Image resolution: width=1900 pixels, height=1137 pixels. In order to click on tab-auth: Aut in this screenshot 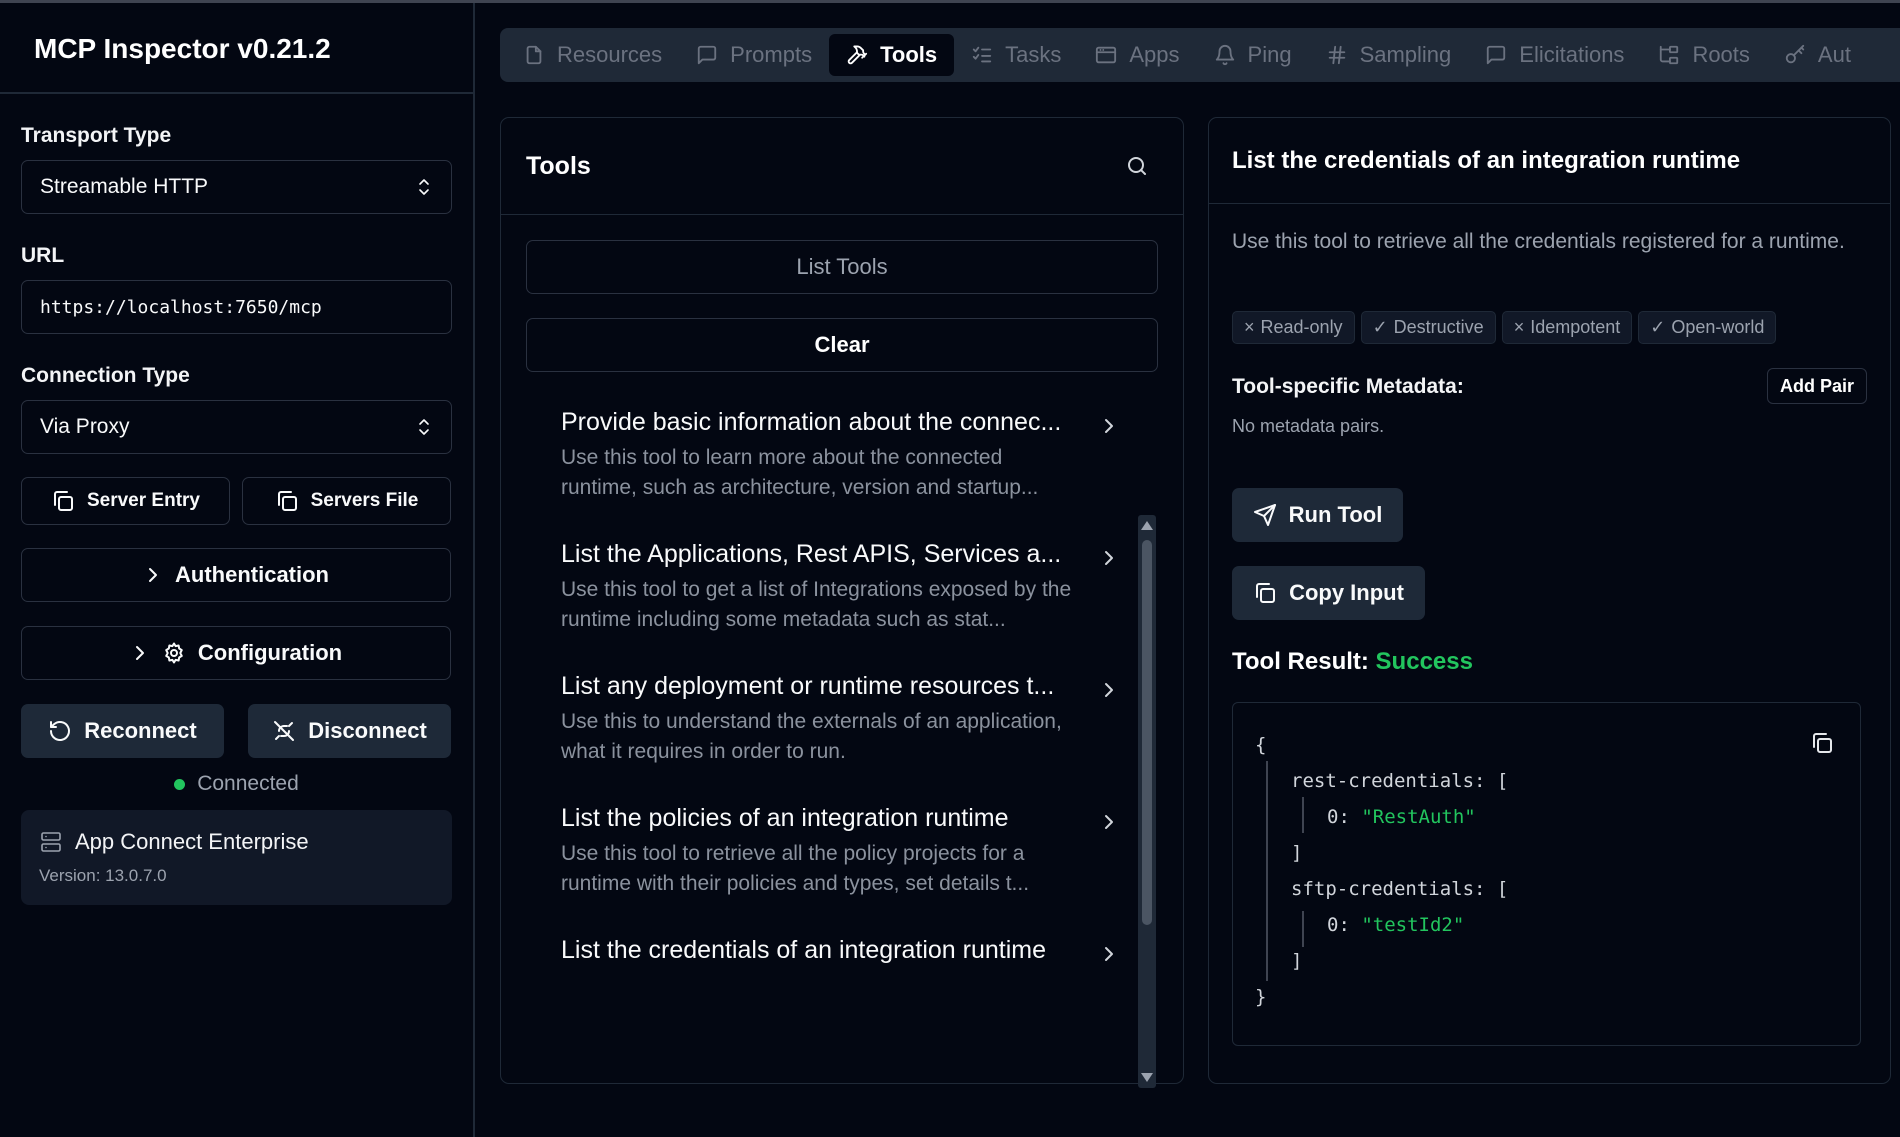, I will do `click(1817, 55)`.